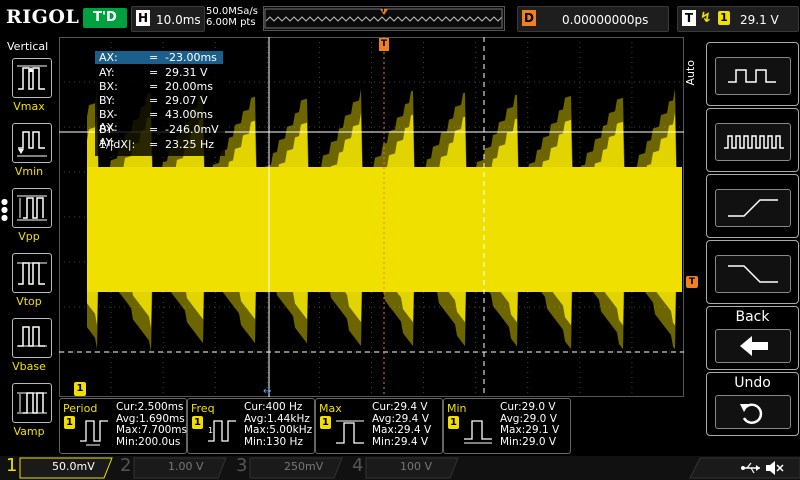  I want to click on ch3-scale: 250mV, so click(303, 466).